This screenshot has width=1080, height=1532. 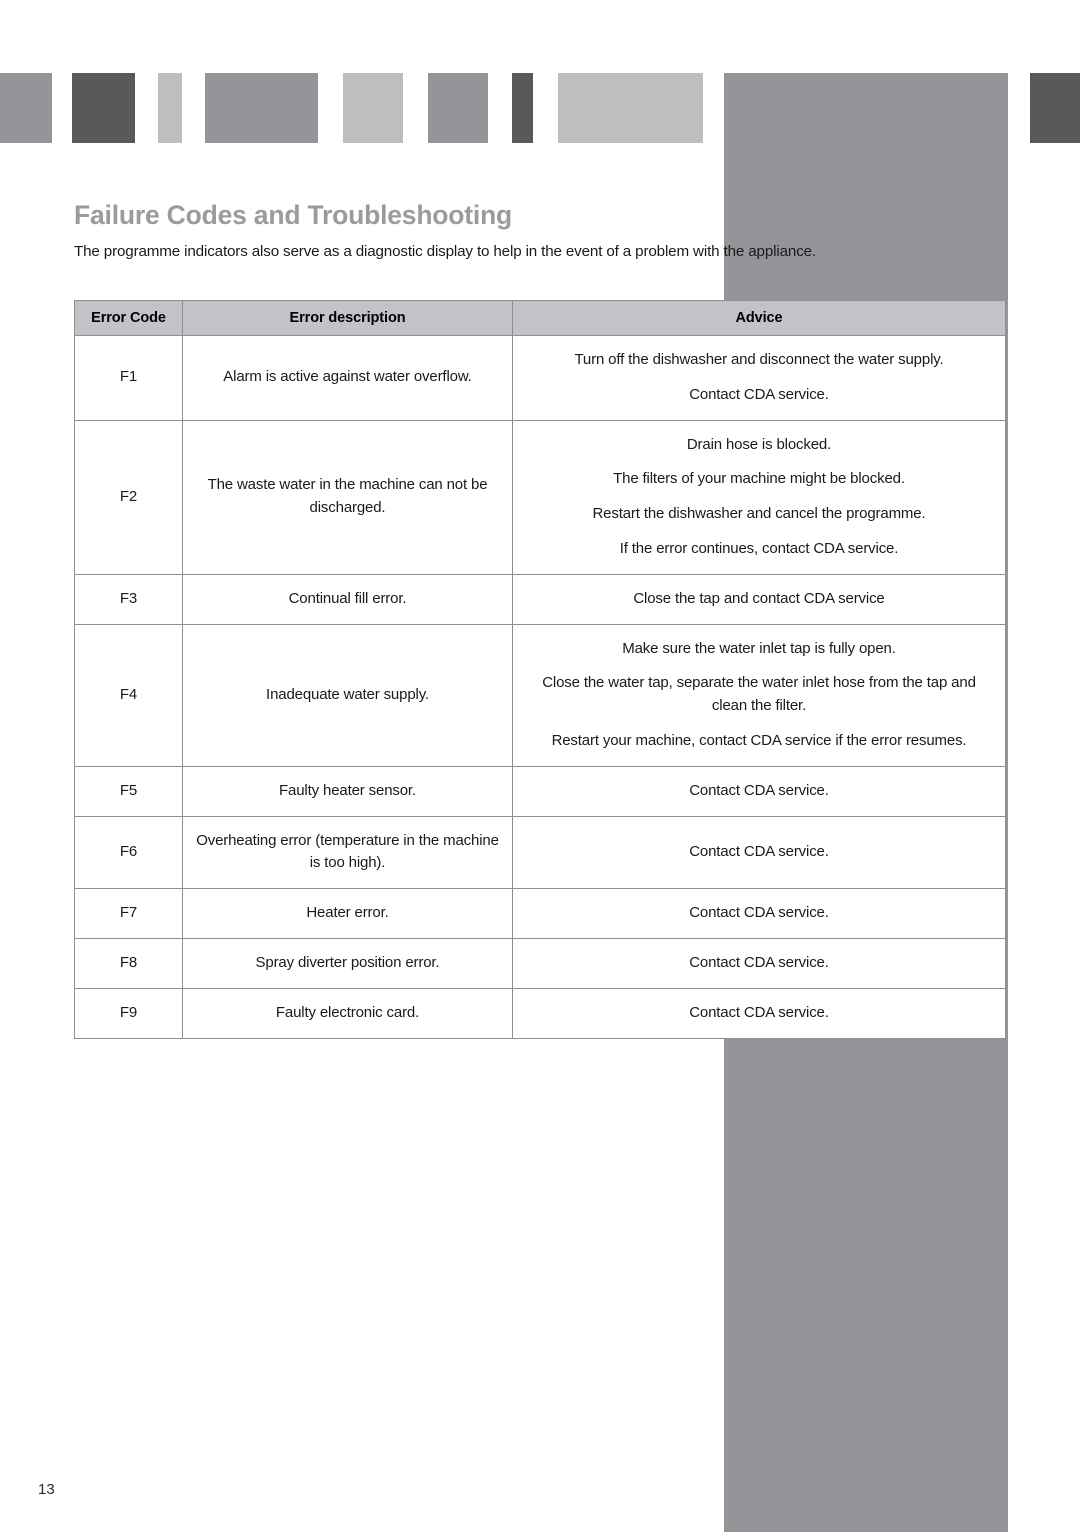 I want to click on cell-advice: Close the tap and contact CDA service, so click(x=759, y=599).